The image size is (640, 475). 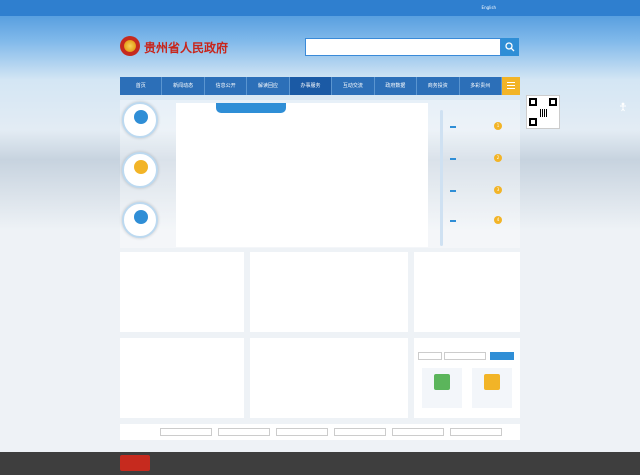 What do you see at coordinates (498, 190) in the screenshot?
I see `step-number: 3` at bounding box center [498, 190].